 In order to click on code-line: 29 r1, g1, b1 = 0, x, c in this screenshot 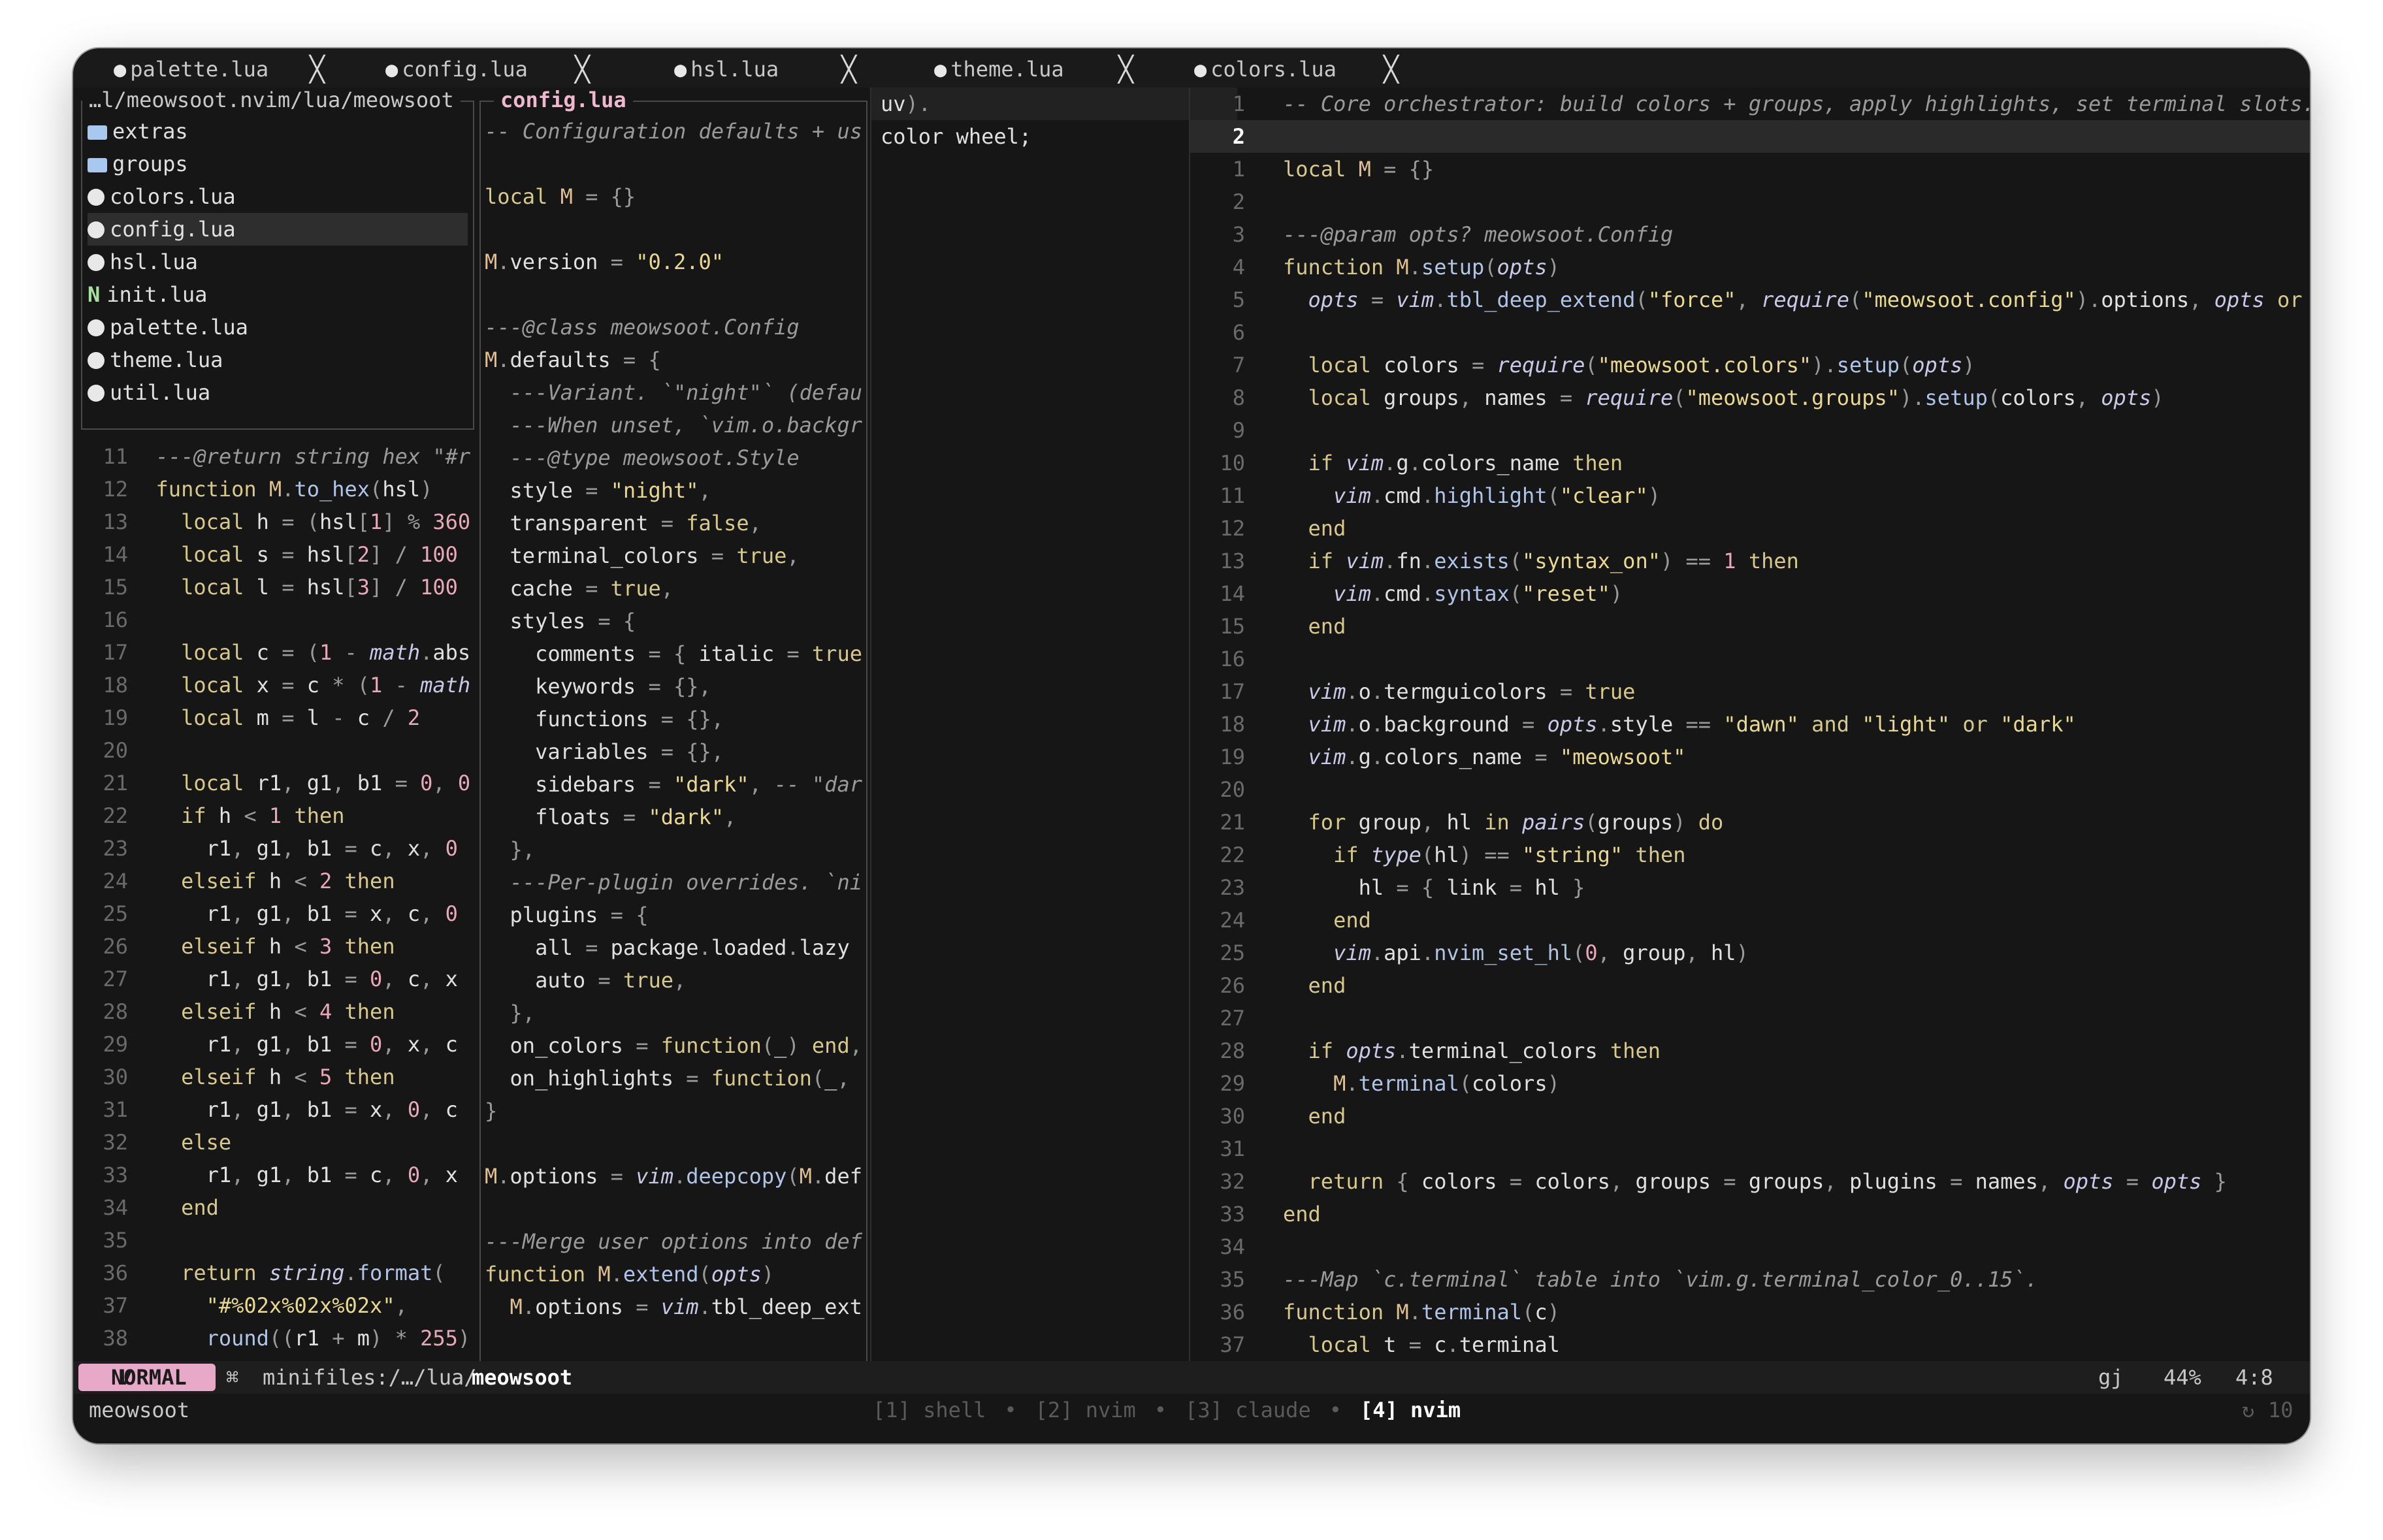, I will do `click(275, 1044)`.